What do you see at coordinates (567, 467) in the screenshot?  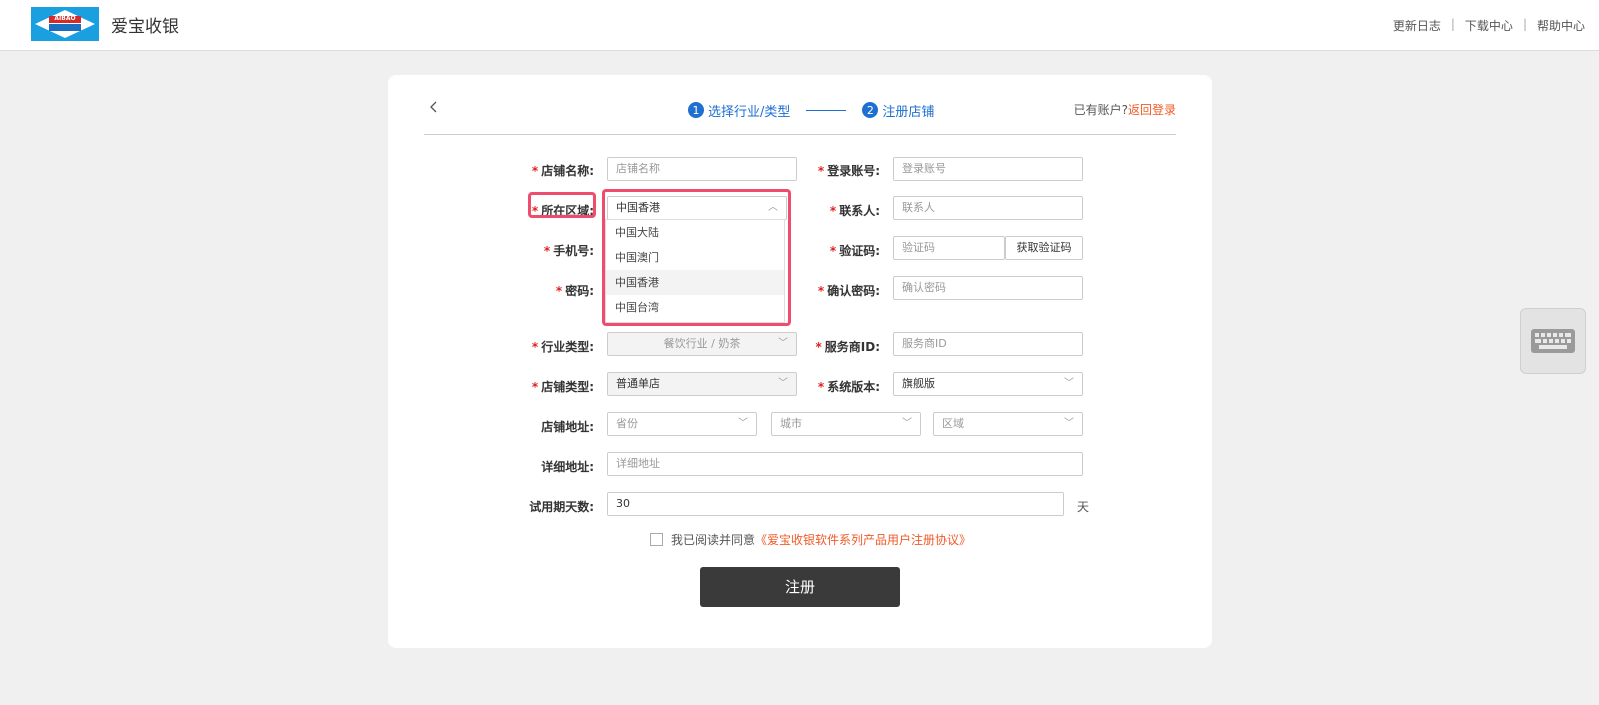 I see `detail-address-label: 详细地址:` at bounding box center [567, 467].